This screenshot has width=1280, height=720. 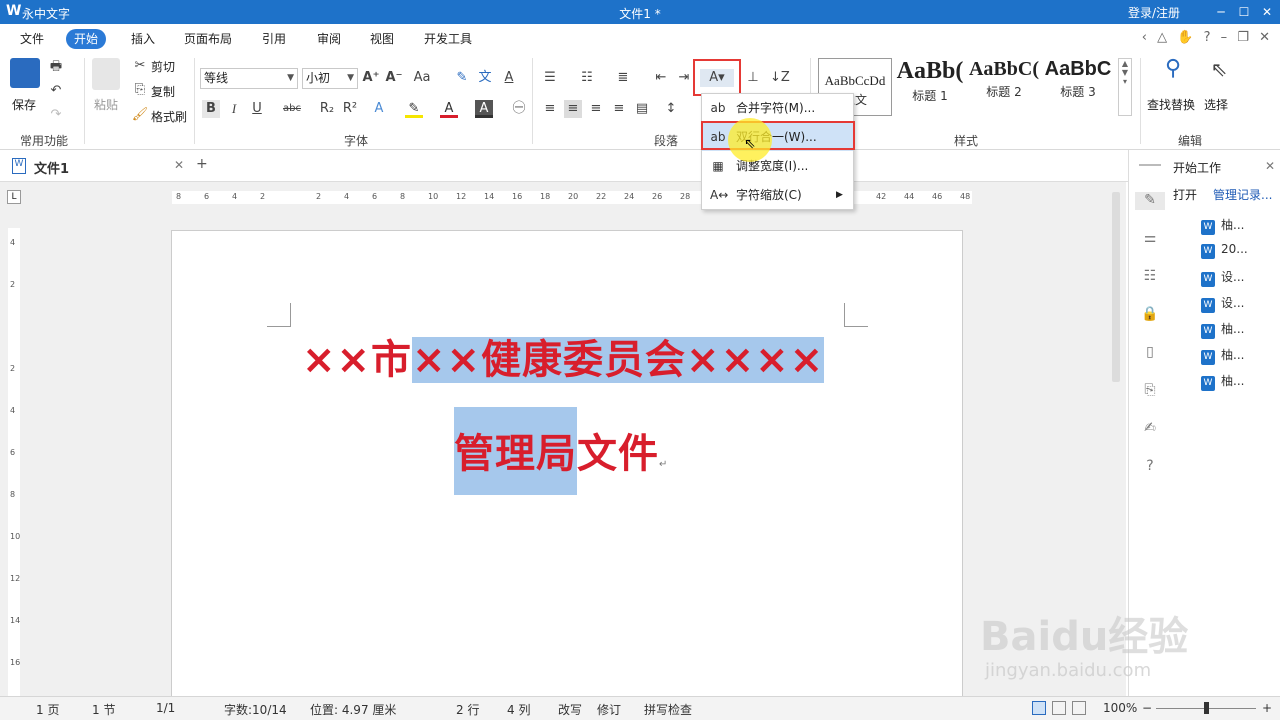 I want to click on copy-doc-icon: ⎘, so click(x=1150, y=391).